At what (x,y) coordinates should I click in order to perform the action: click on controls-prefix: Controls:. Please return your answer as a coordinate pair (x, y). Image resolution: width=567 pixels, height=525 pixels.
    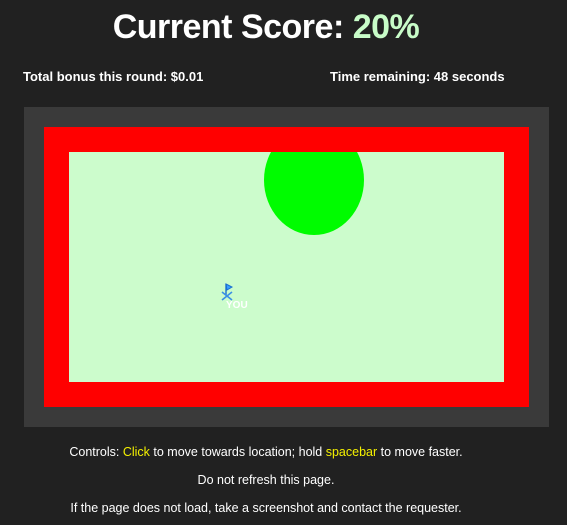
    Looking at the image, I should click on (96, 452).